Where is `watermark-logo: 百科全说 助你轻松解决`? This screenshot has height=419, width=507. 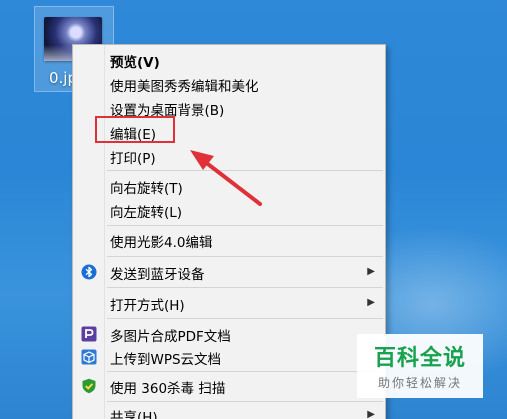
watermark-logo: 百科全说 助你轻松解决 is located at coordinates (420, 366).